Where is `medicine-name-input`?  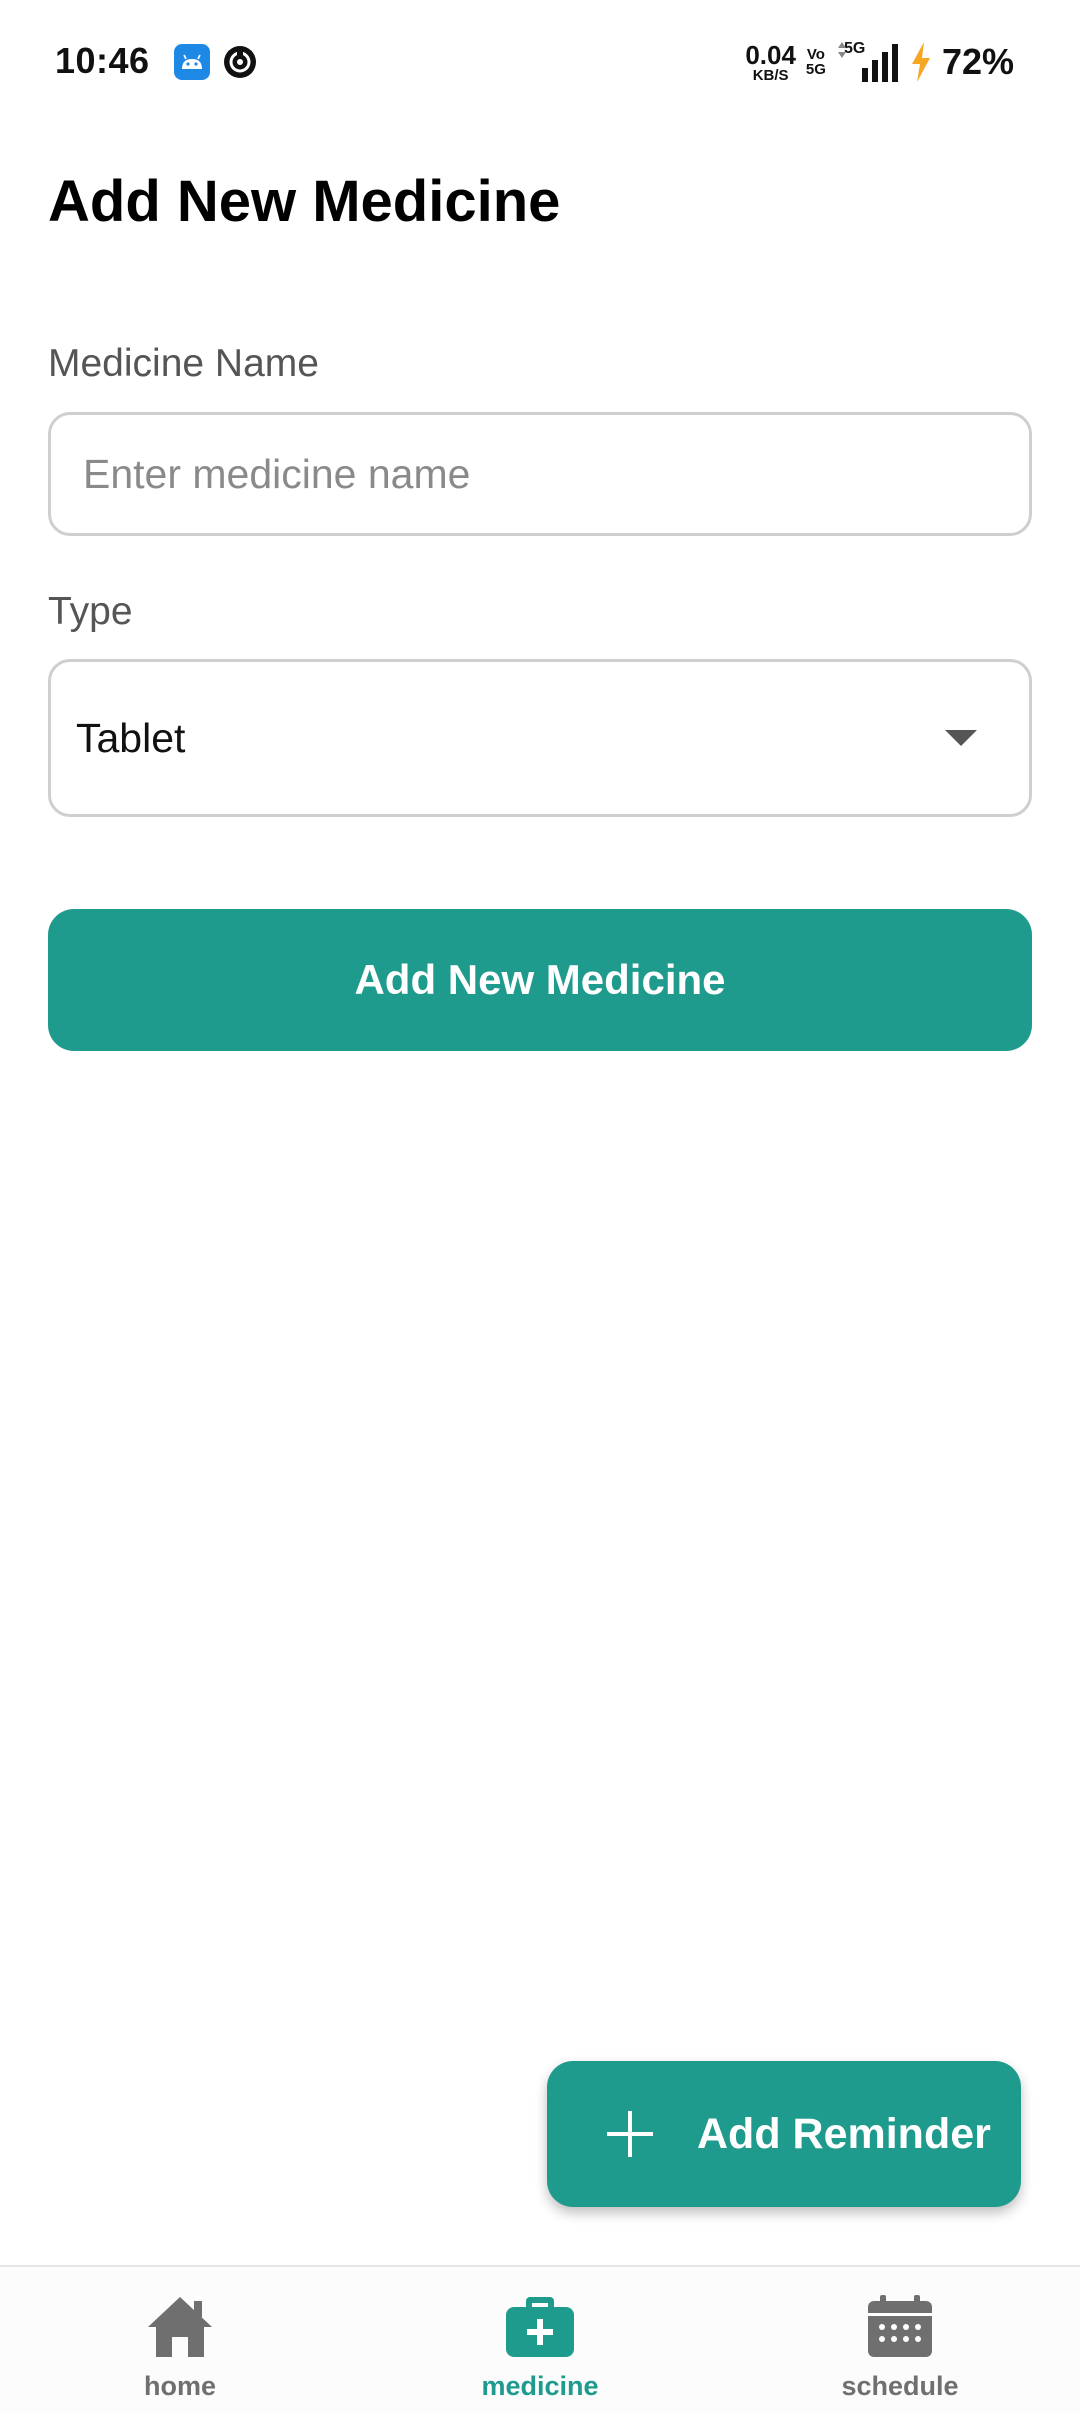
medicine-name-input is located at coordinates (556, 474).